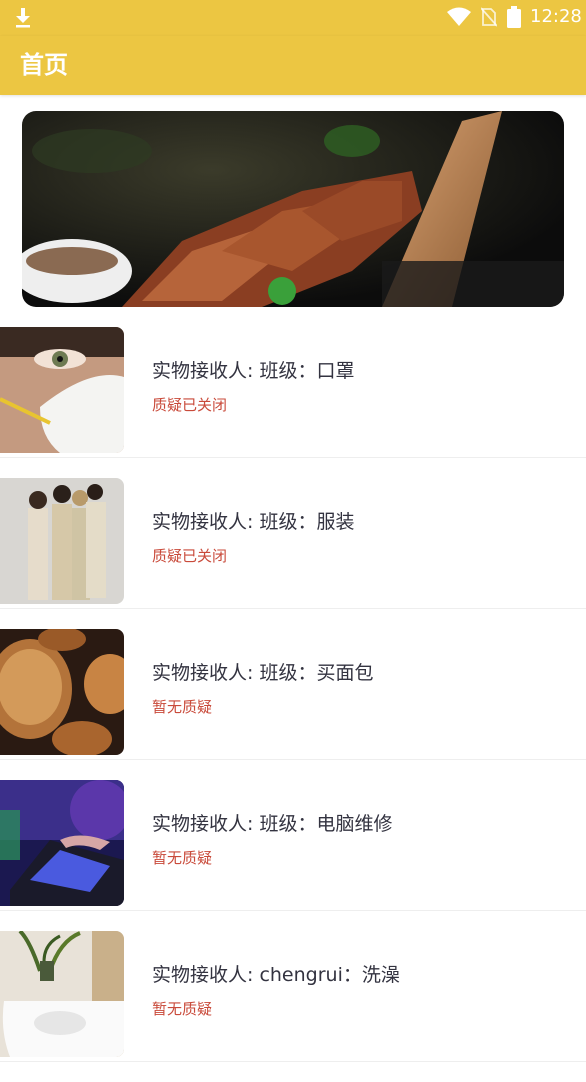 This screenshot has height=1082, width=586. What do you see at coordinates (253, 522) in the screenshot?
I see `item-name: 实物接收人: 班级：服装` at bounding box center [253, 522].